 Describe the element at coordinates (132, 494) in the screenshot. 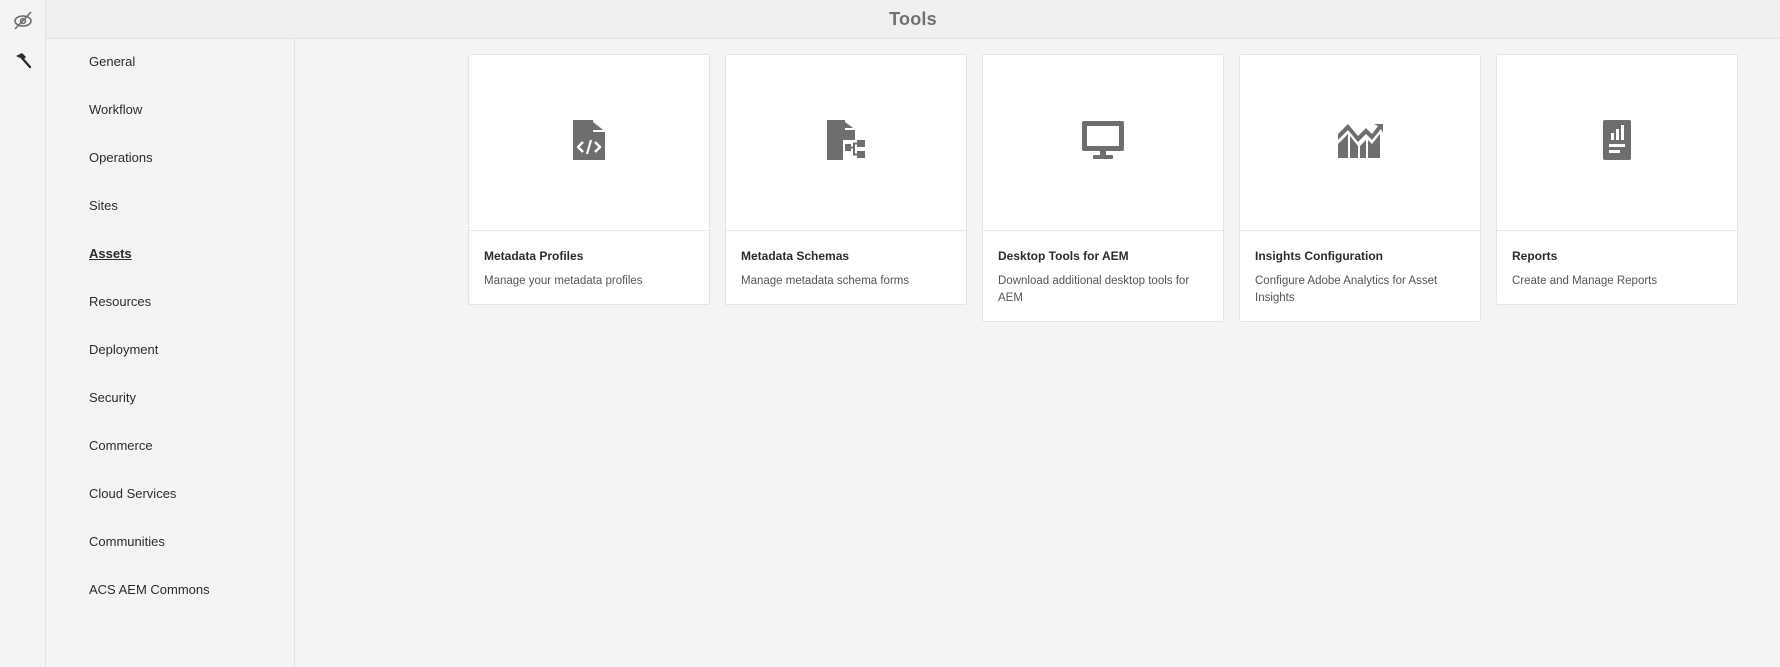

I see `nav-item-cloud-services: Cloud Services` at that location.